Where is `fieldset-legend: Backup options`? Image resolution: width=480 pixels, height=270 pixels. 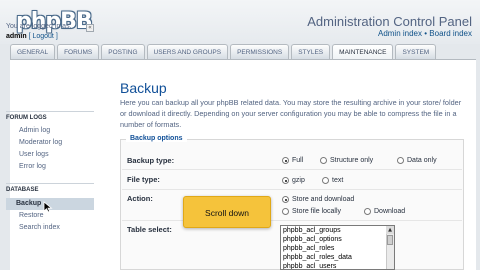 fieldset-legend: Backup options is located at coordinates (156, 138).